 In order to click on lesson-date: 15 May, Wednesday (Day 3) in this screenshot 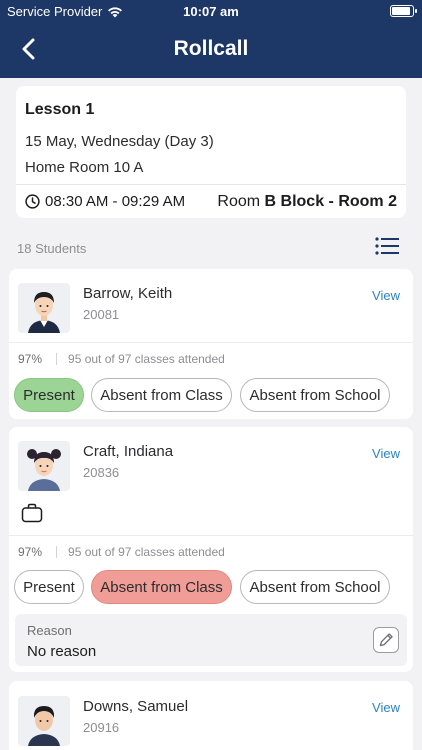, I will do `click(119, 141)`.